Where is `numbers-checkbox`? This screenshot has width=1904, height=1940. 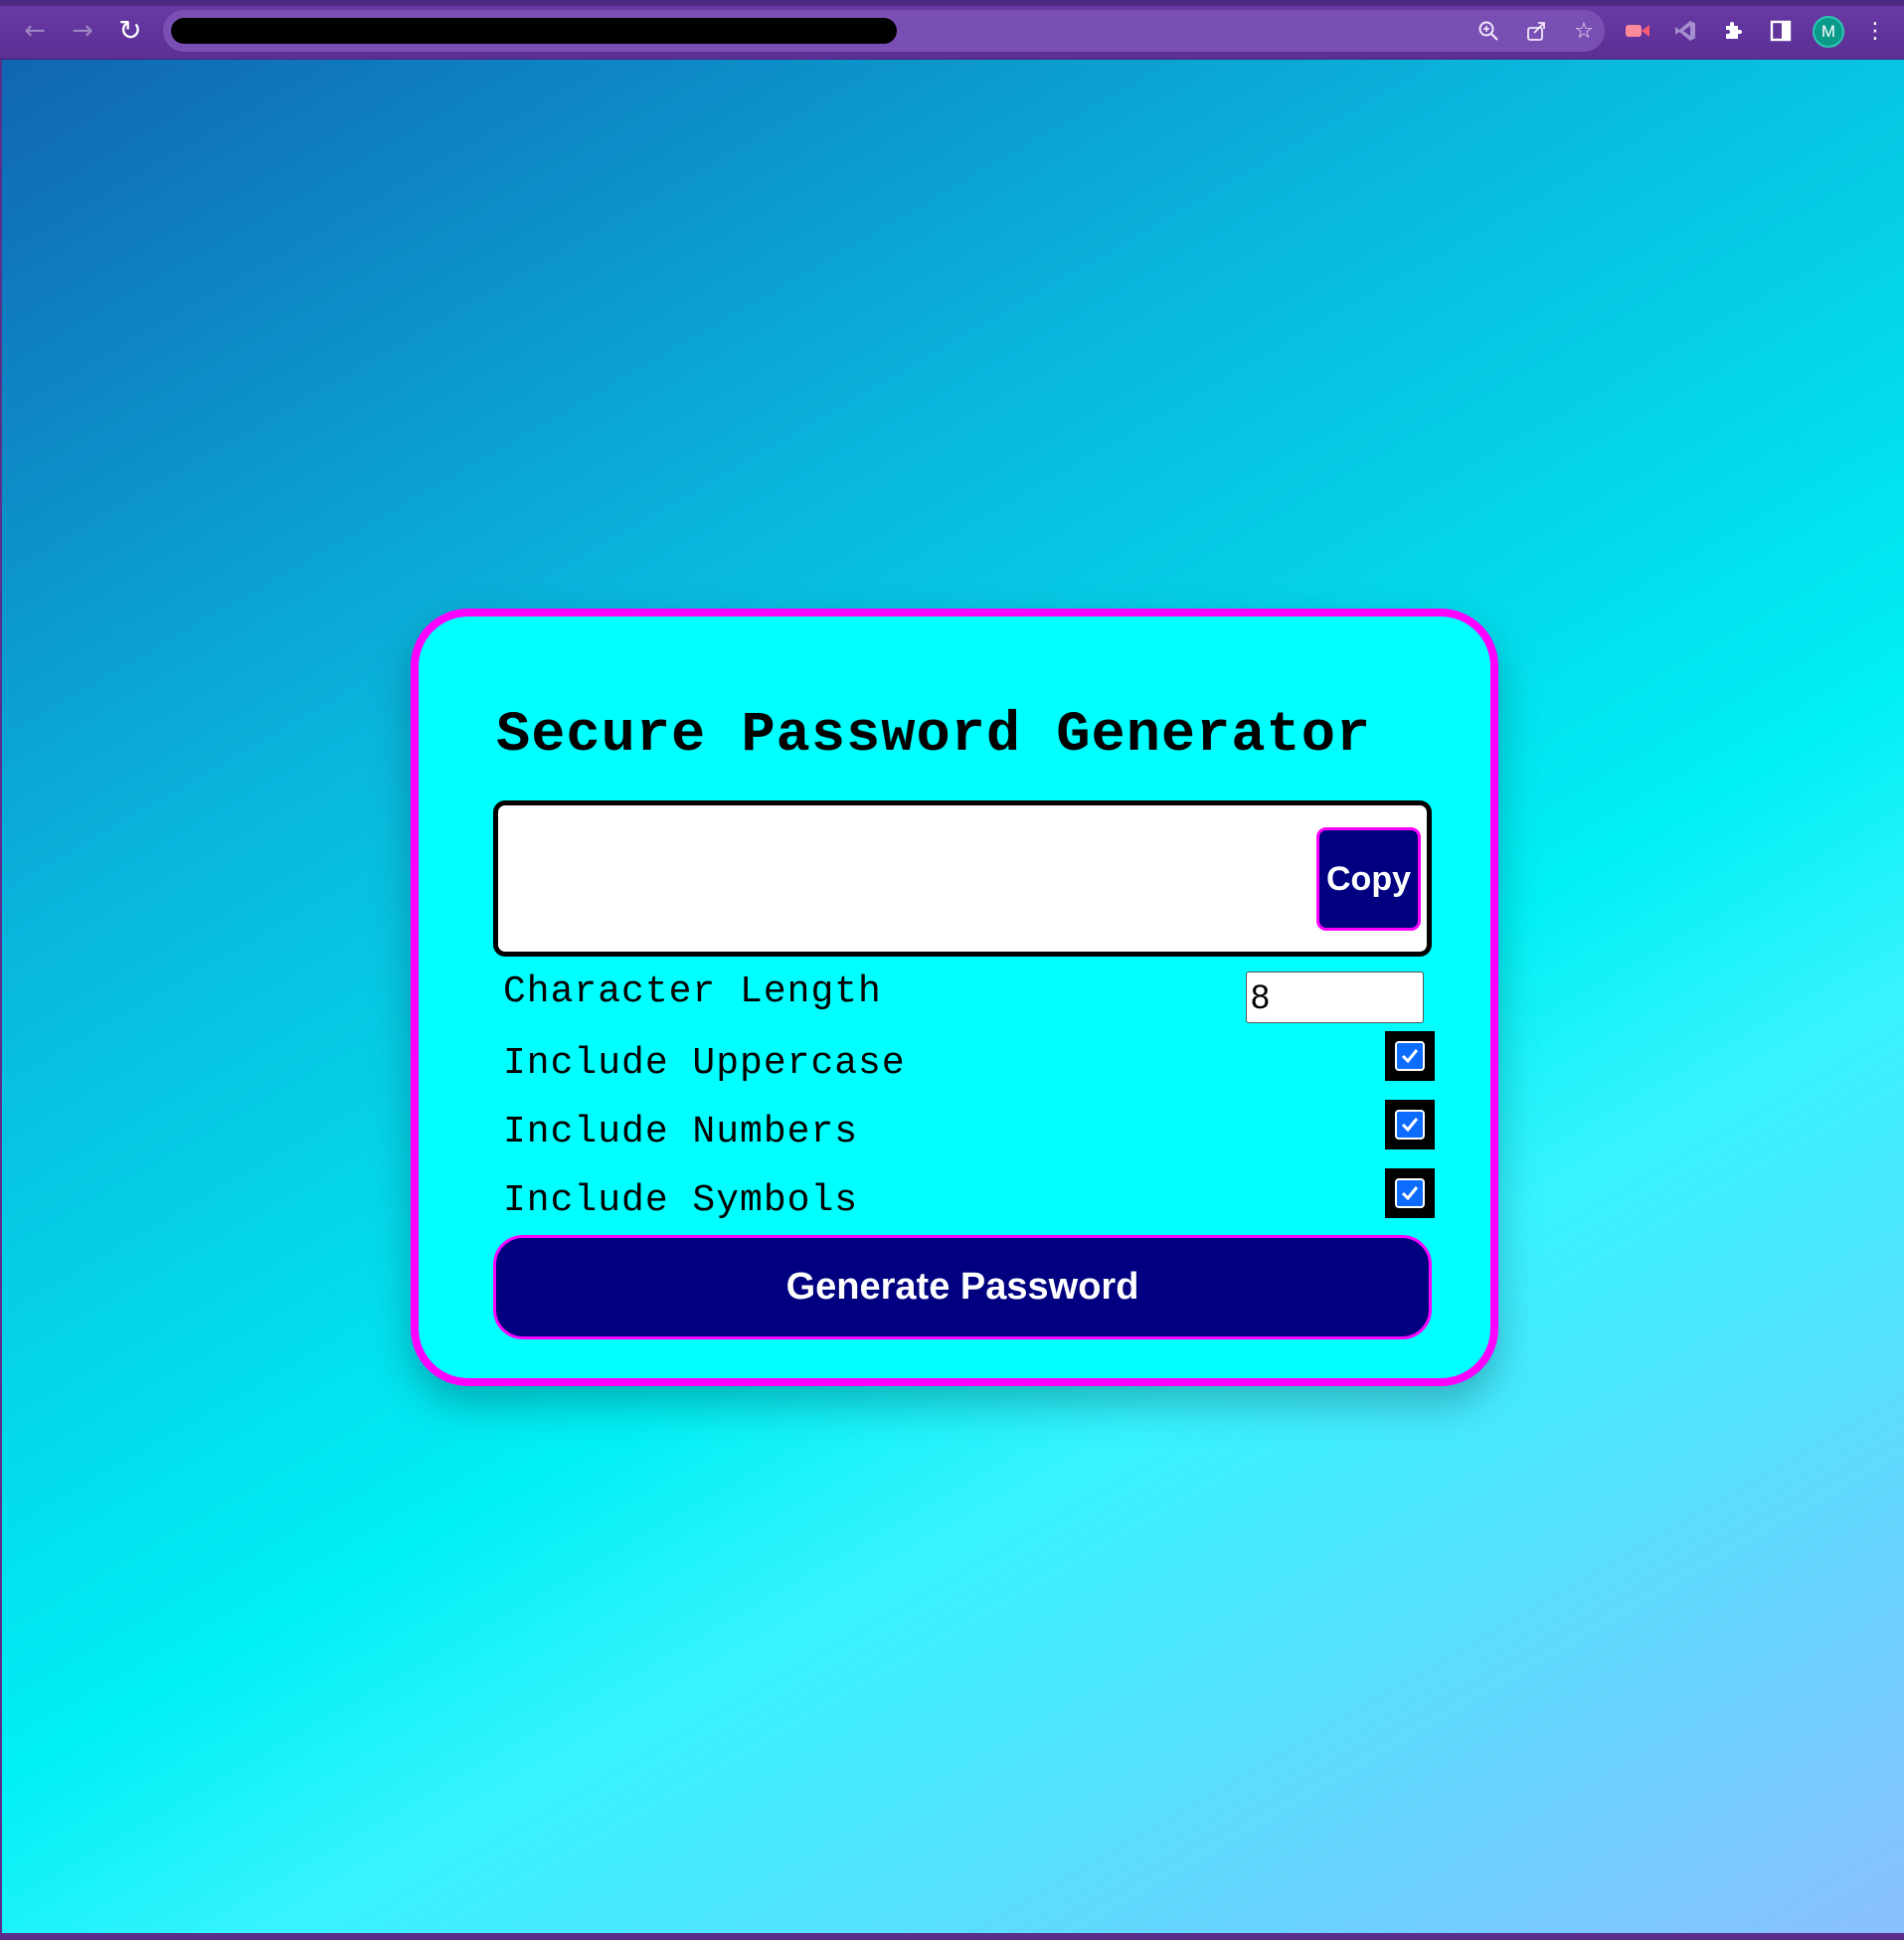
numbers-checkbox is located at coordinates (1410, 1124).